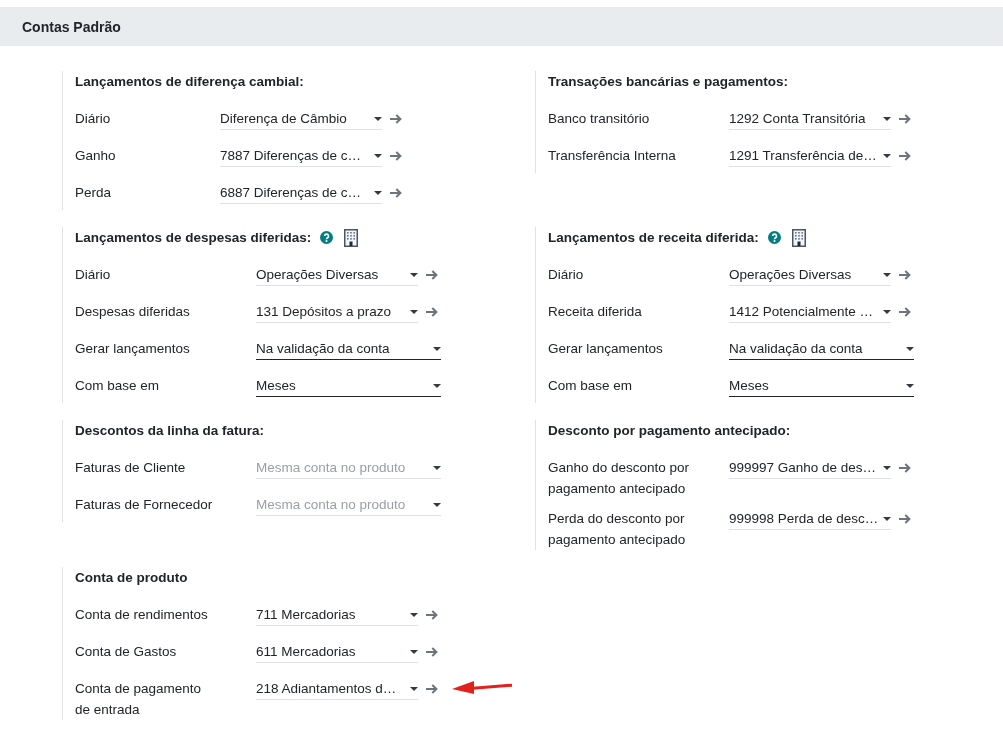  Describe the element at coordinates (144, 504) in the screenshot. I see `field-label: Faturas de Fornecedor` at that location.